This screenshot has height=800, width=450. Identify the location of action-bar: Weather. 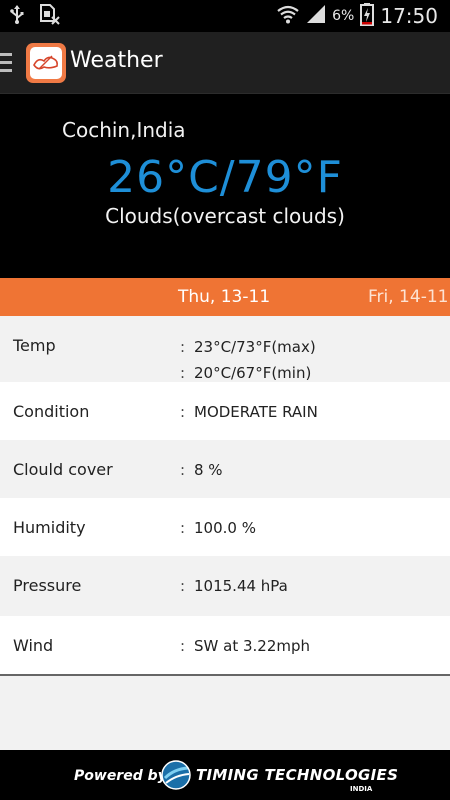
(225, 63).